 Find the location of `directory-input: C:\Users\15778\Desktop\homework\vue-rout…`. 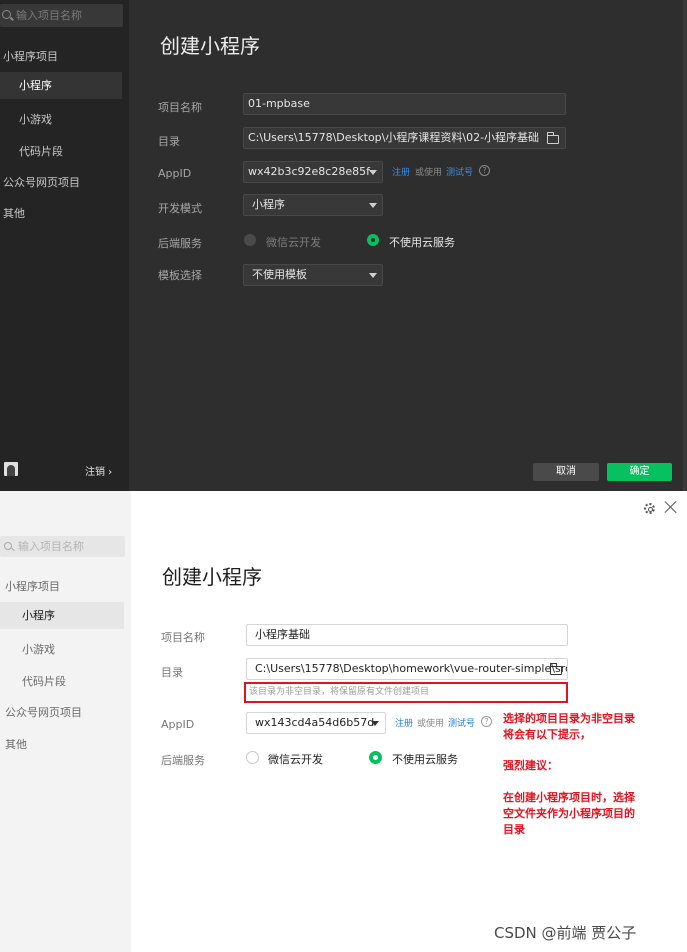

directory-input: C:\Users\15778\Desktop\homework\vue-rout… is located at coordinates (407, 669).